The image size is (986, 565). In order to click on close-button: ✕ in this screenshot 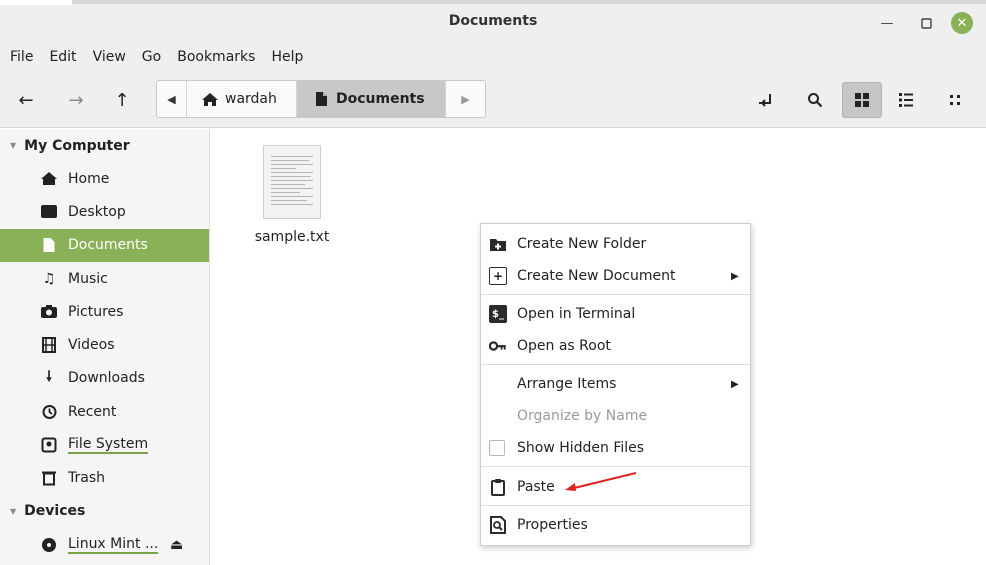, I will do `click(962, 23)`.